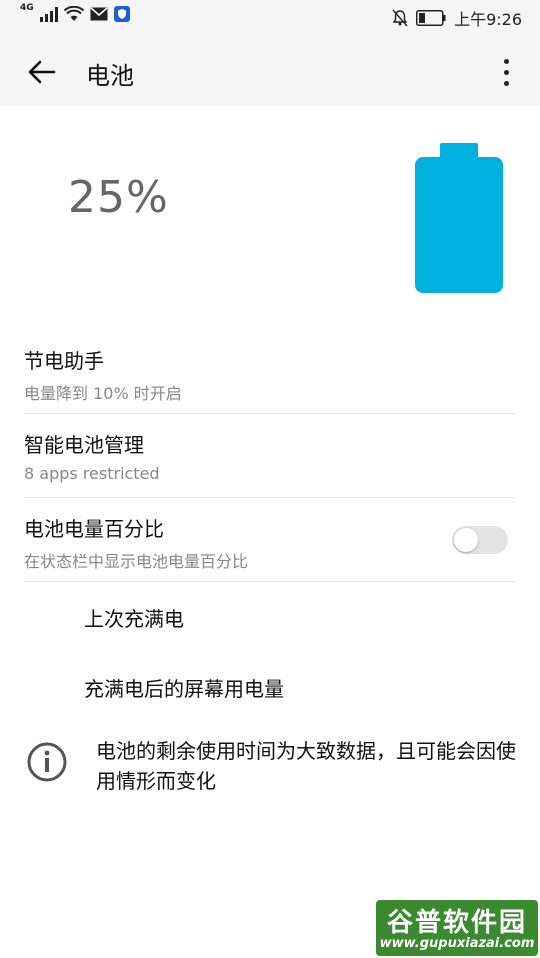 This screenshot has width=540, height=958. I want to click on watermark: 谷普软件园 www.gupuxiazai.com, so click(457, 928).